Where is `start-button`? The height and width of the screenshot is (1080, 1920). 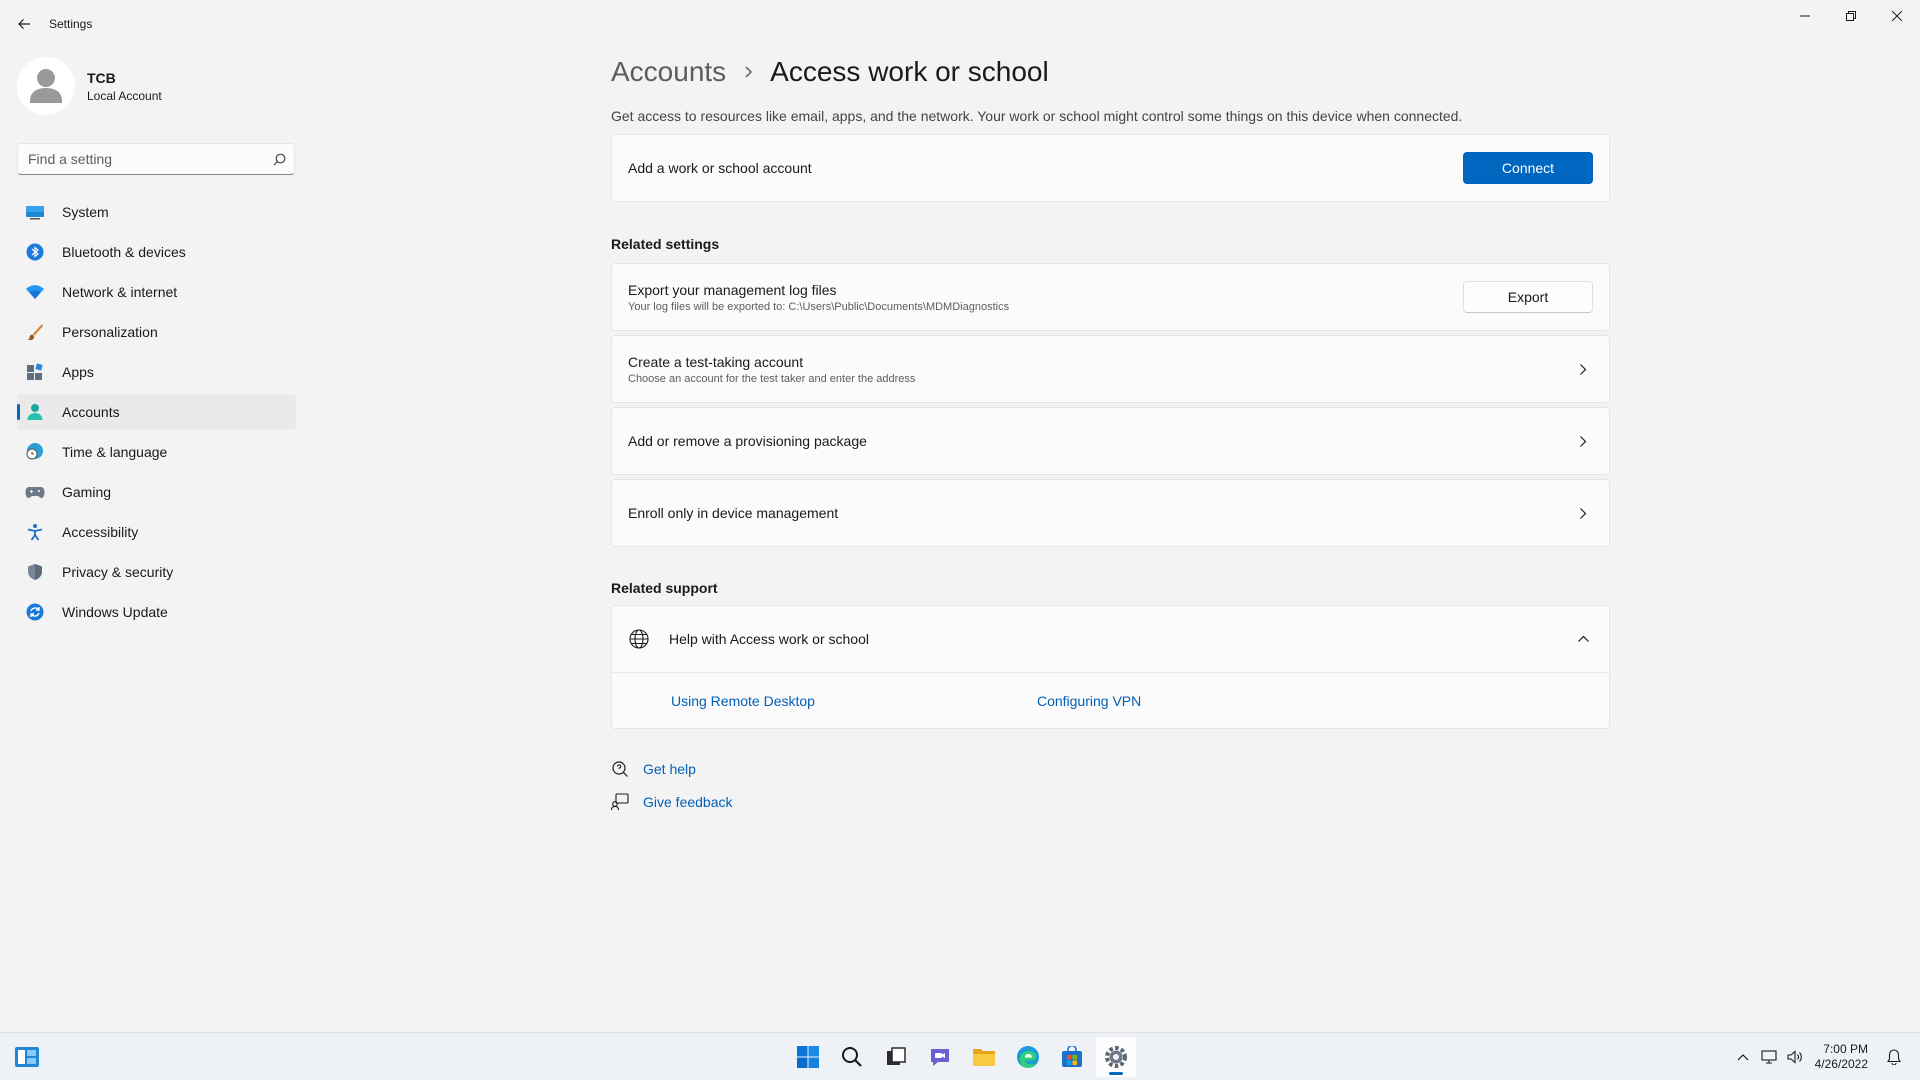
start-button is located at coordinates (808, 1057).